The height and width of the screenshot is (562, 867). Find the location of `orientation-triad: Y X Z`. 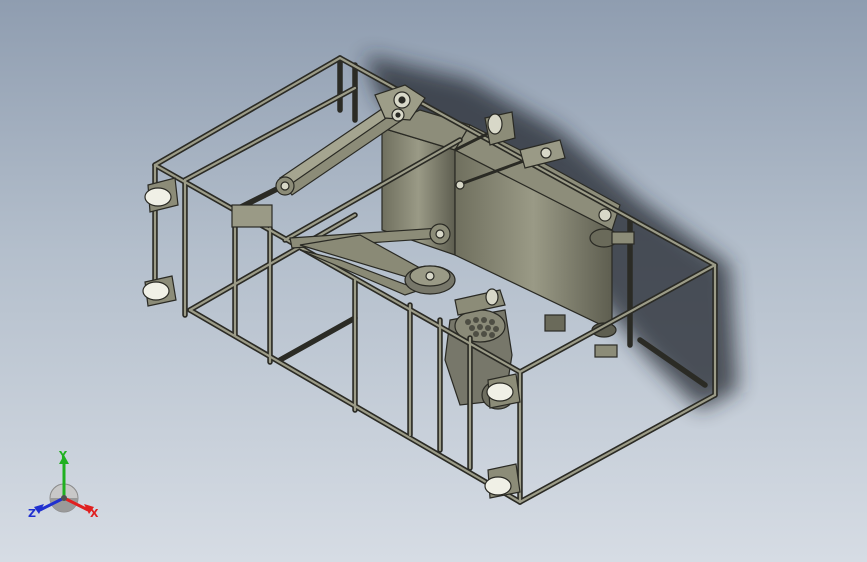

orientation-triad: Y X Z is located at coordinates (64, 486).